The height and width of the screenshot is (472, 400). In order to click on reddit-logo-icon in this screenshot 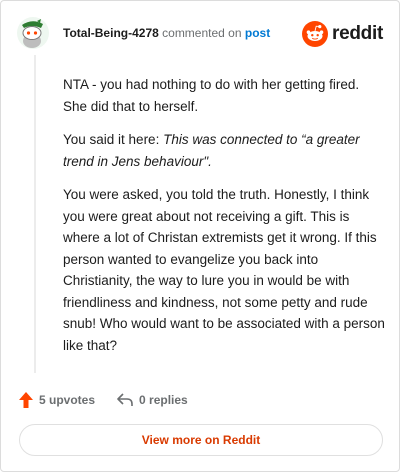, I will do `click(315, 34)`.